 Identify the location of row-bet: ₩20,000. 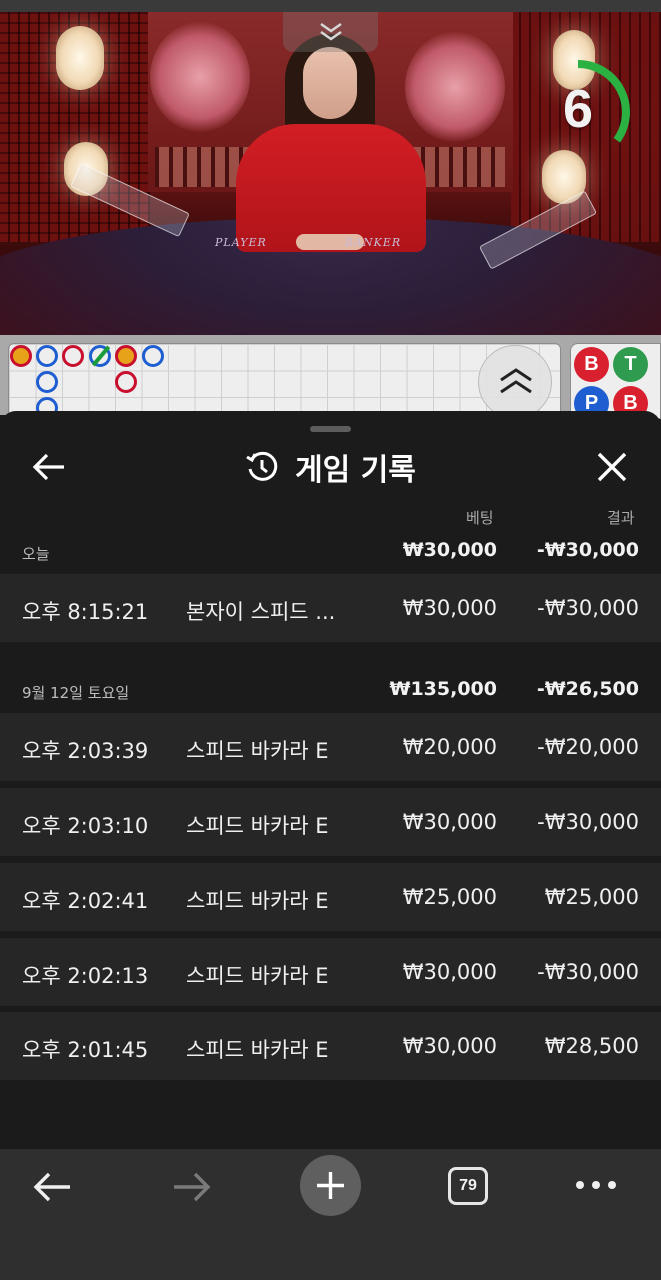
(449, 747).